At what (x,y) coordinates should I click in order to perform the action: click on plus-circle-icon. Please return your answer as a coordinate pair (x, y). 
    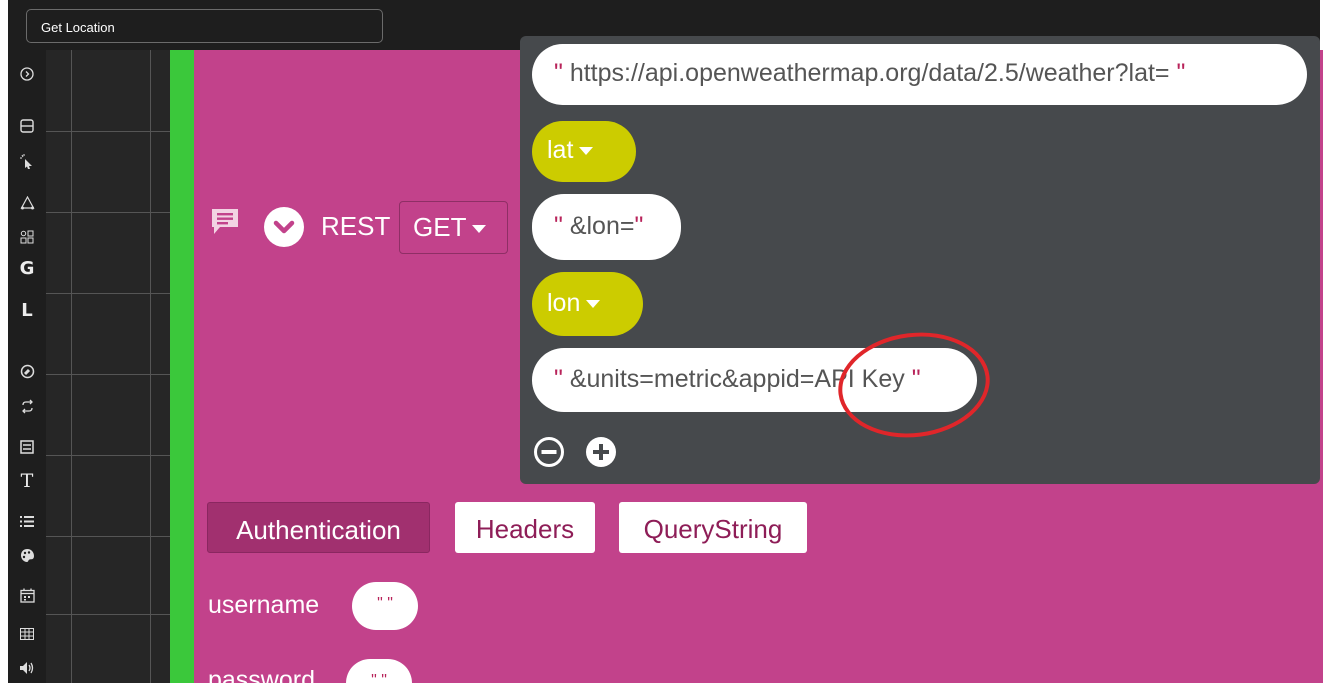
    Looking at the image, I should click on (601, 452).